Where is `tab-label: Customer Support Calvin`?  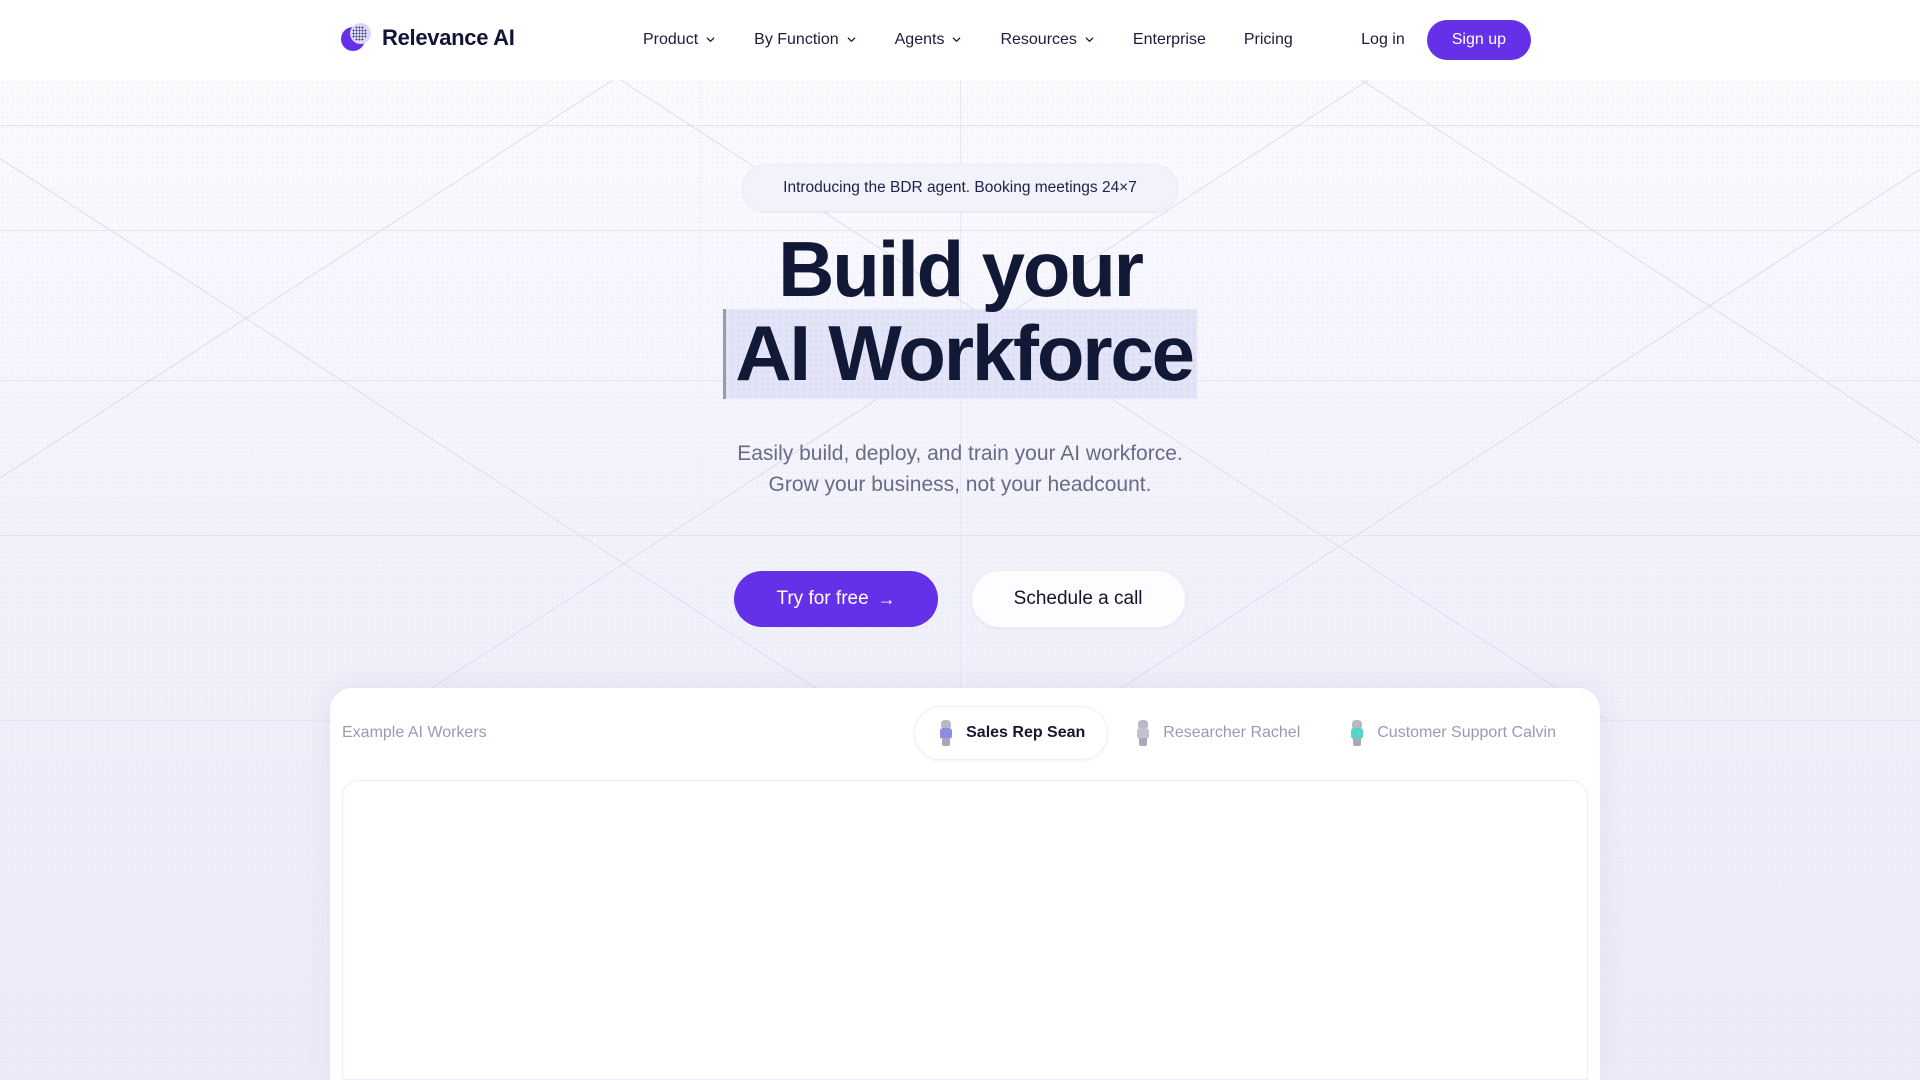
tab-label: Customer Support Calvin is located at coordinates (1466, 732).